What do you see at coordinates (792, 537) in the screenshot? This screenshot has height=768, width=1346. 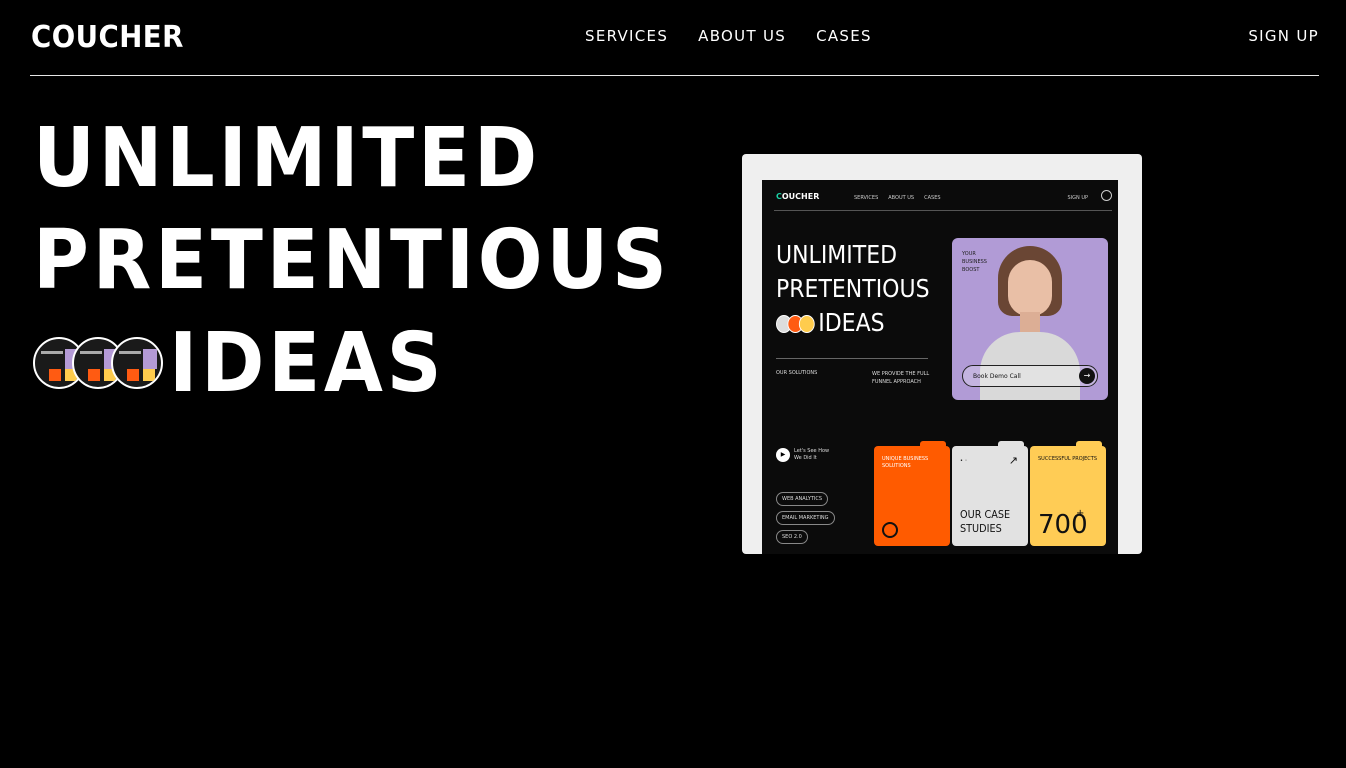 I see `preview-tag: SEO 2.0` at bounding box center [792, 537].